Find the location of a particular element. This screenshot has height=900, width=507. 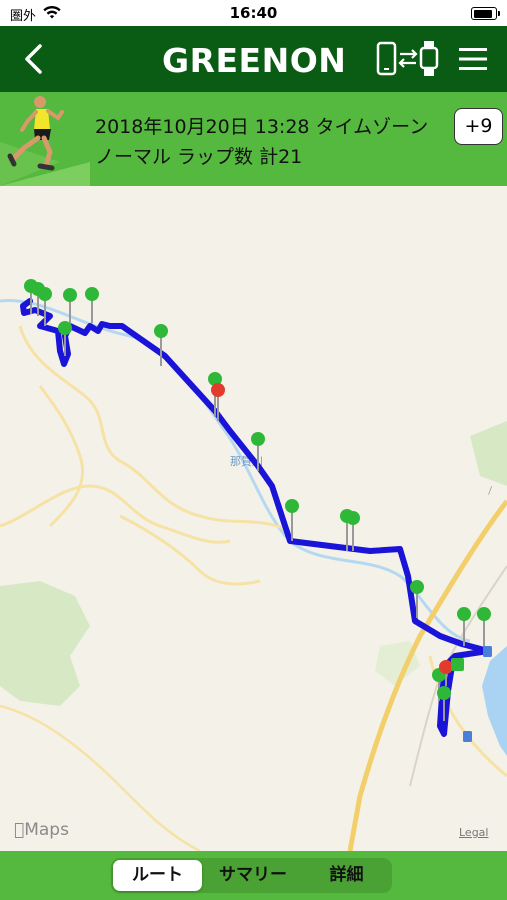

apple-maps-attribution: Maps is located at coordinates (41, 830).